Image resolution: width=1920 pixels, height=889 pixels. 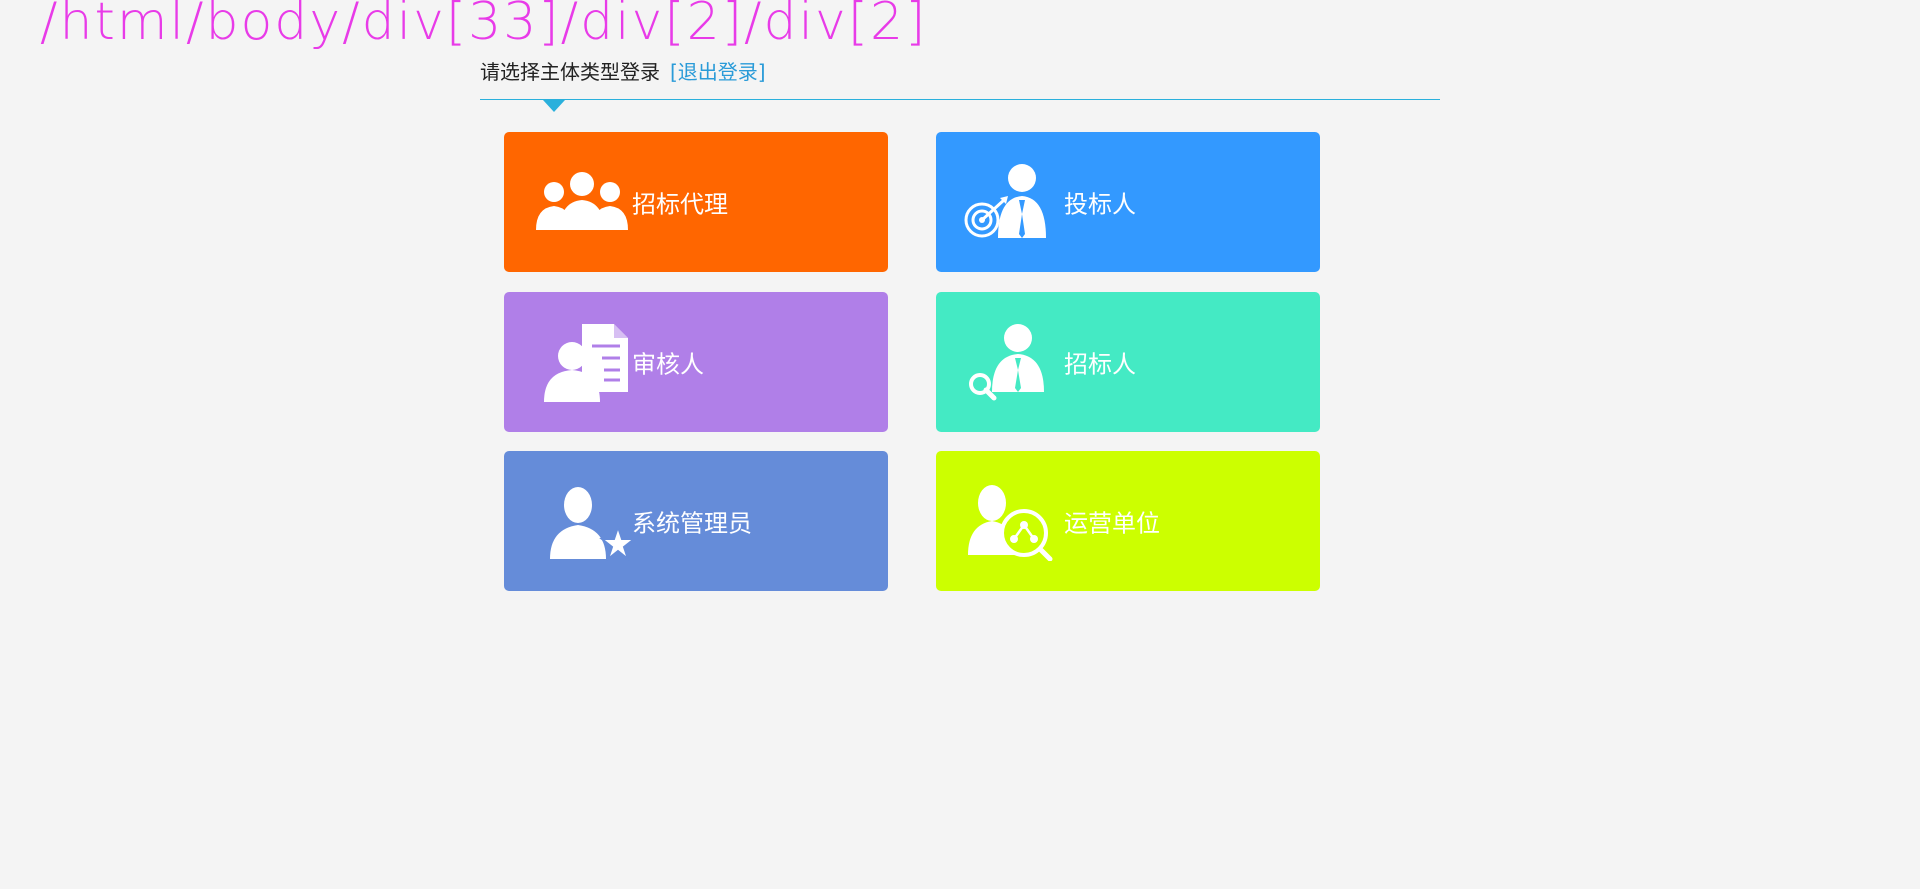 I want to click on card-label: 招标代理, so click(x=680, y=204).